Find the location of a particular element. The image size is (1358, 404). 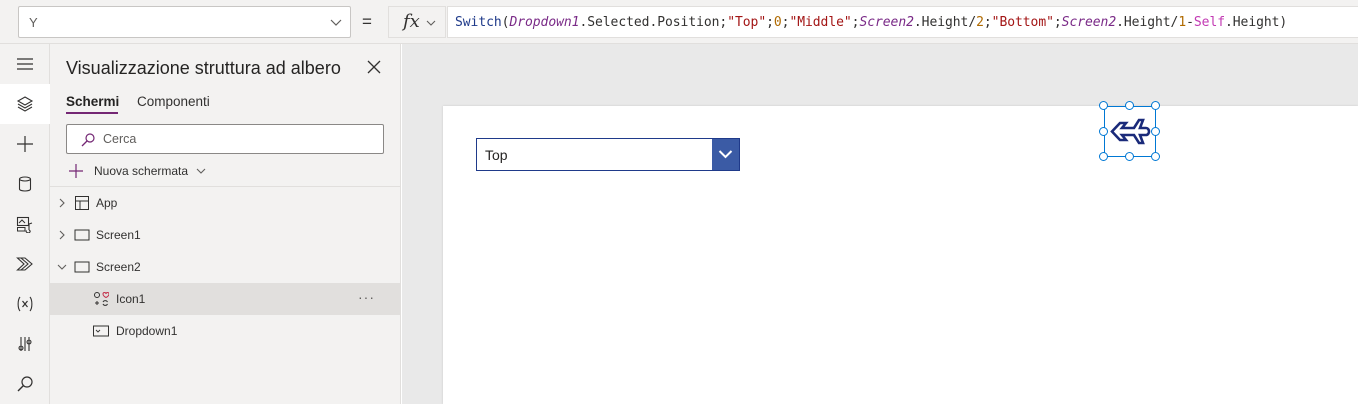

tree-view-button is located at coordinates (25, 104).